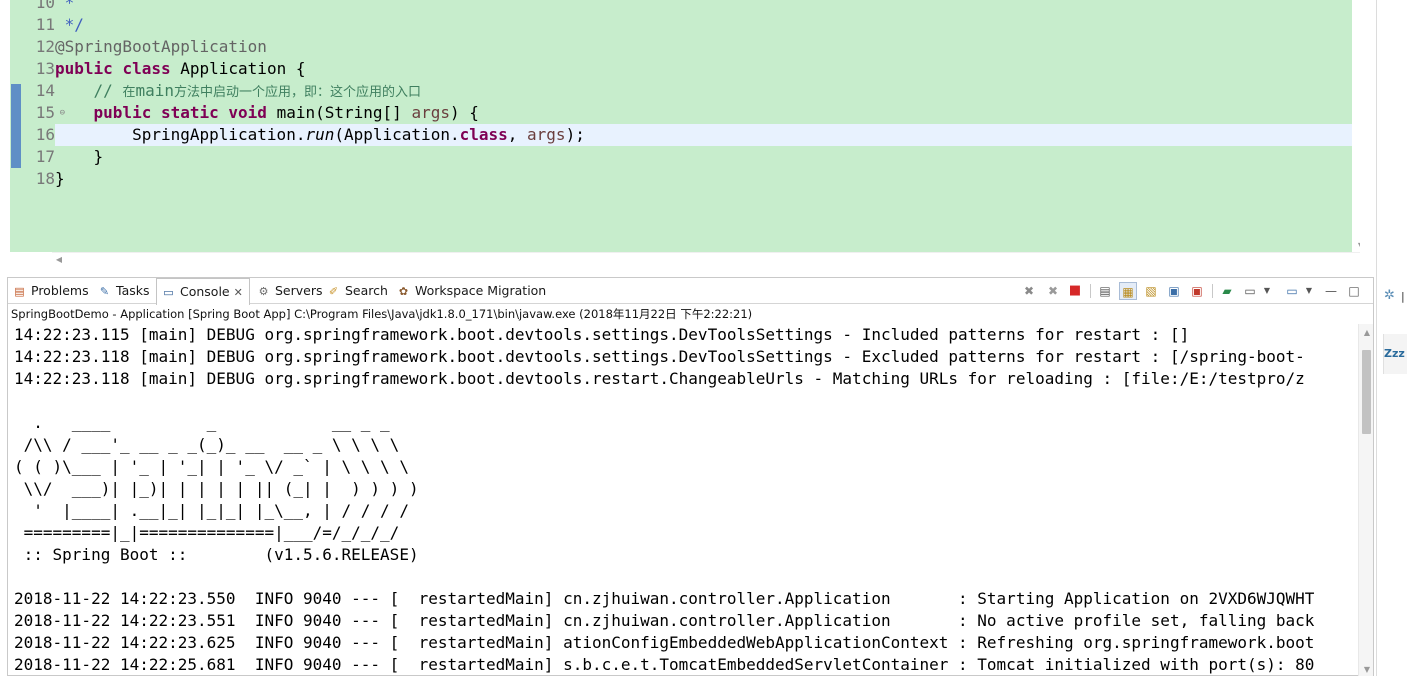  What do you see at coordinates (1366, 392) in the screenshot?
I see `console-scroll-thumb` at bounding box center [1366, 392].